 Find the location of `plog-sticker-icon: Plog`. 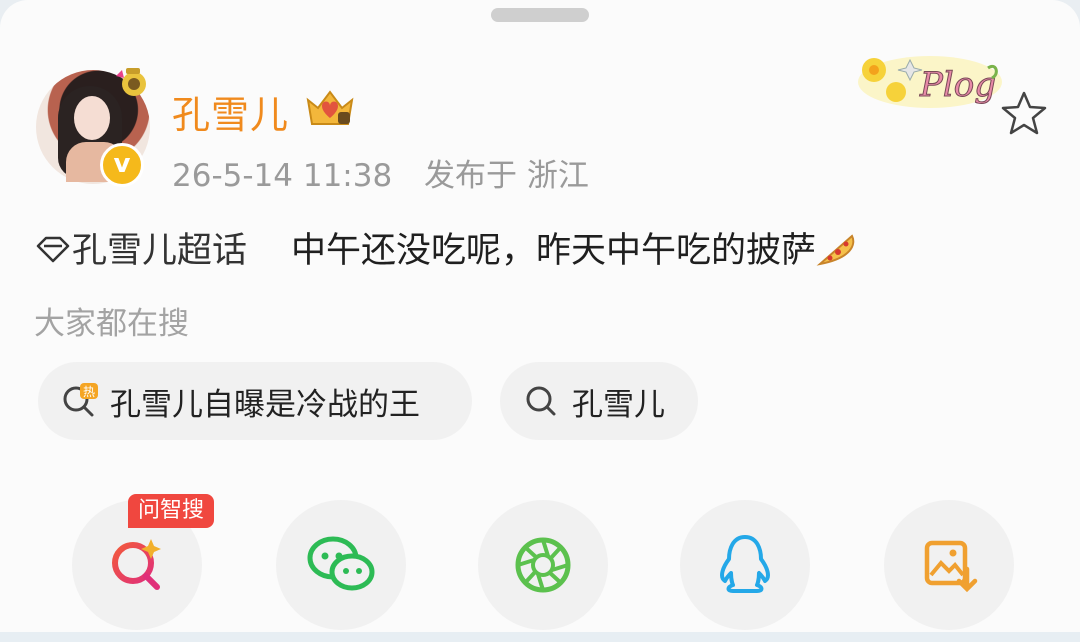

plog-sticker-icon: Plog is located at coordinates (930, 82).